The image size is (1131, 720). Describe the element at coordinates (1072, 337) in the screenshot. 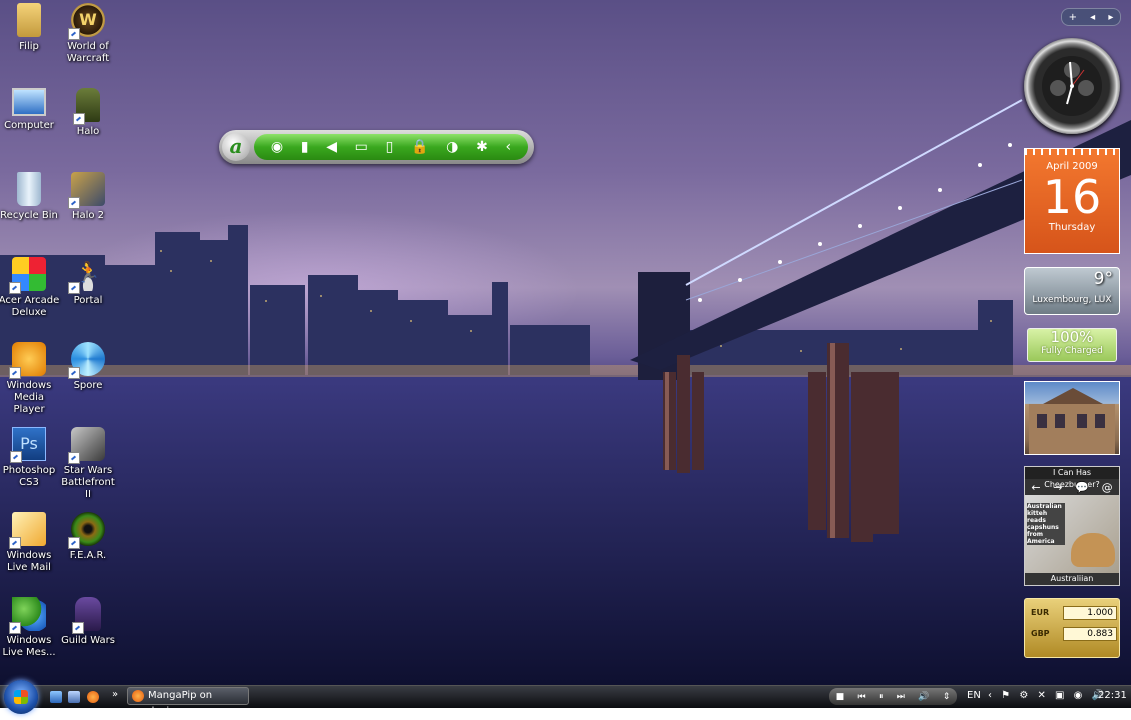

I see `battery-percent: 100%` at that location.